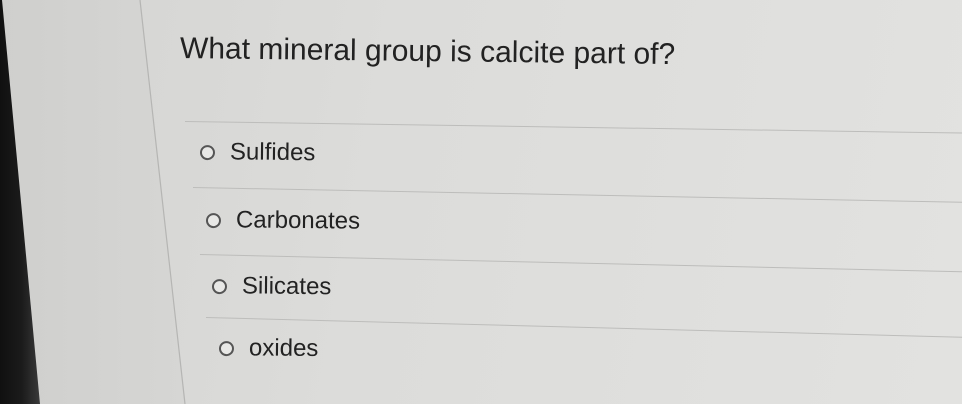 The image size is (962, 404). I want to click on option-silicates: Silicates, so click(271, 286).